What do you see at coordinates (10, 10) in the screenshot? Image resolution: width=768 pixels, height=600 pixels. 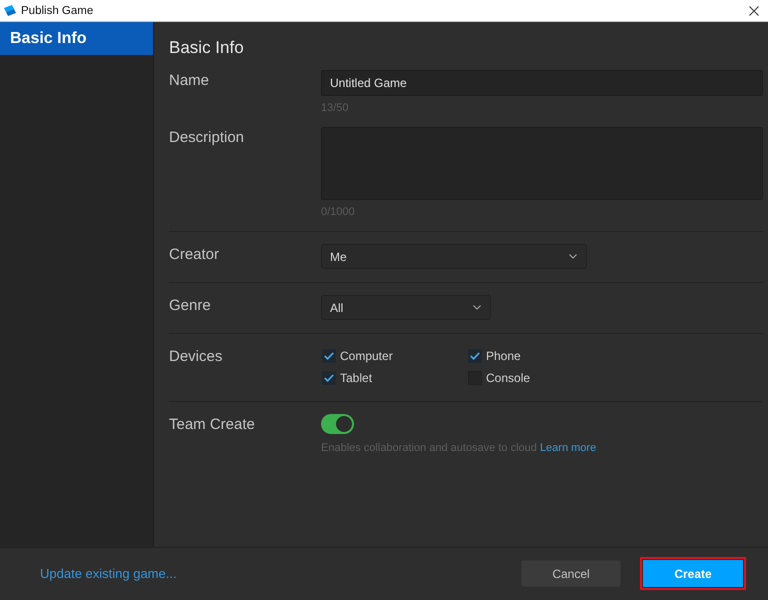 I see `app-icon` at bounding box center [10, 10].